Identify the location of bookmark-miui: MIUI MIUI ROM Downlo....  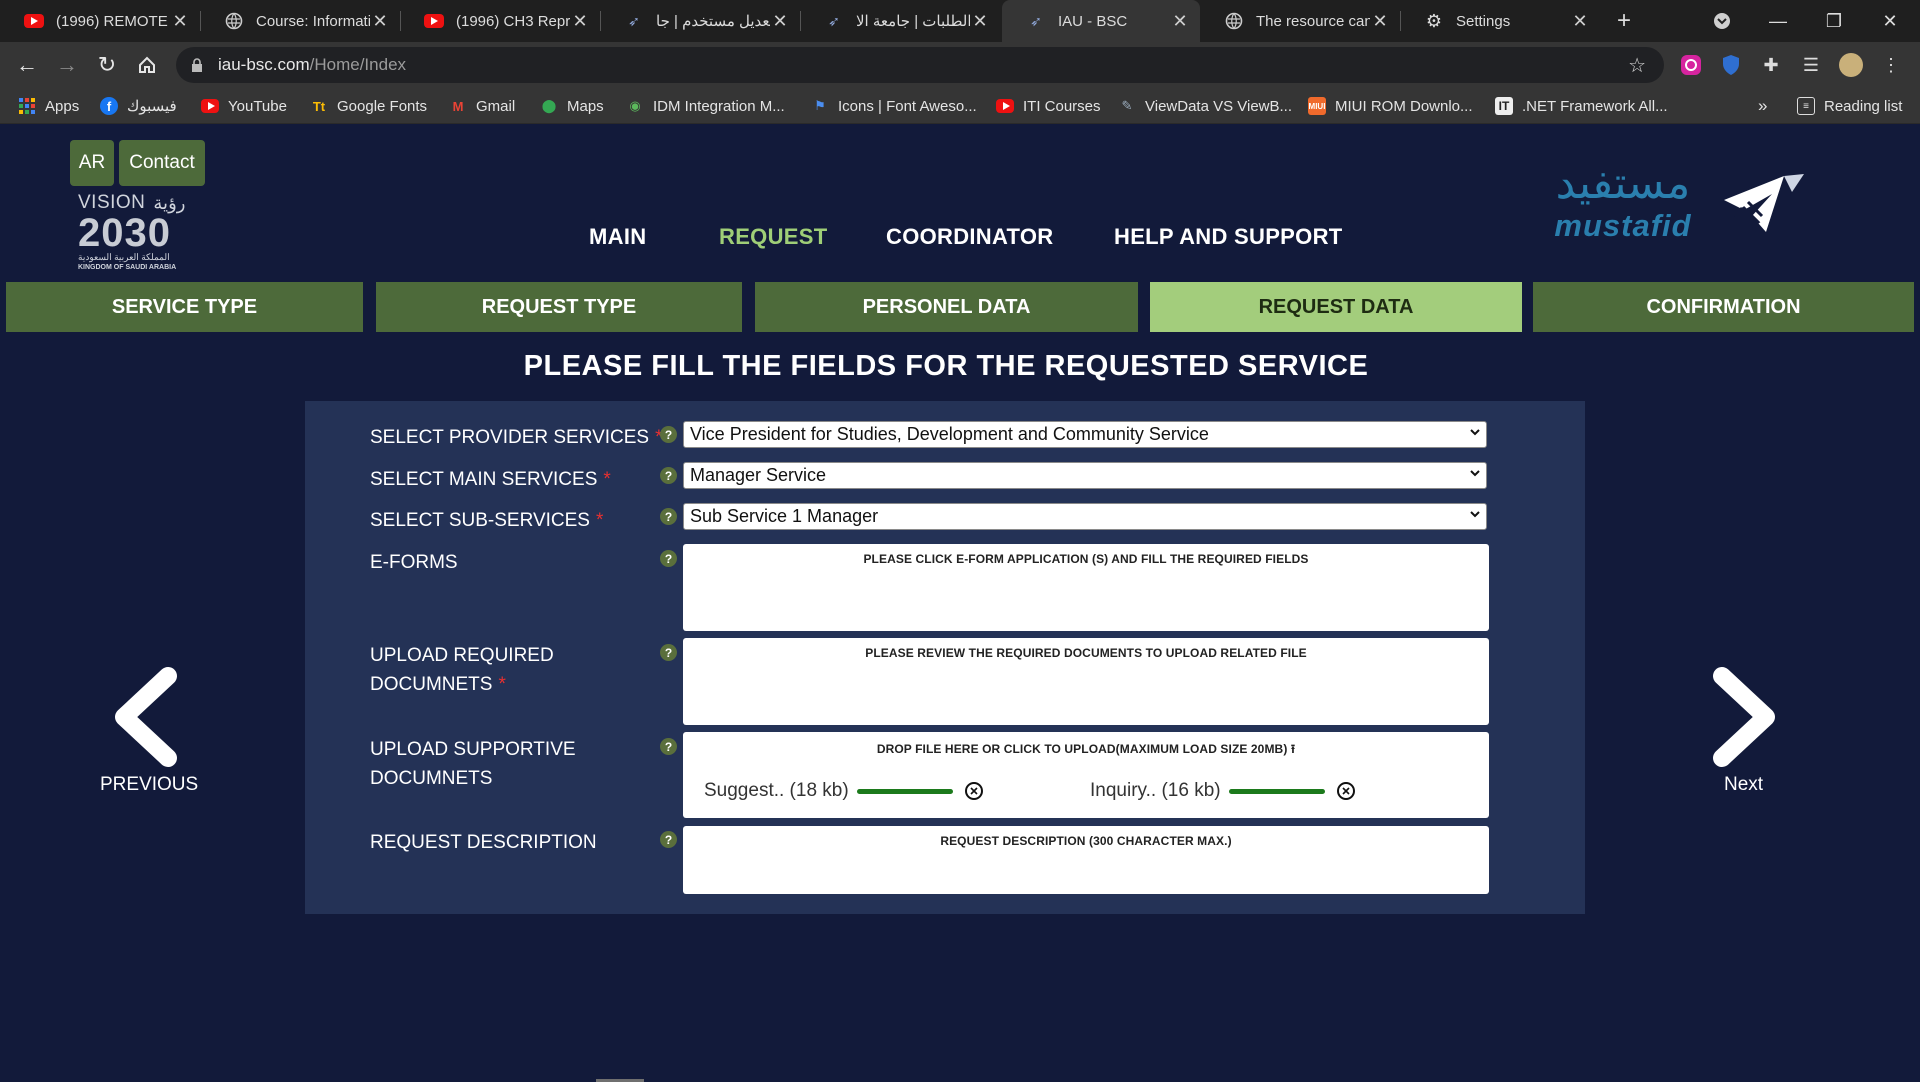
(1390, 106).